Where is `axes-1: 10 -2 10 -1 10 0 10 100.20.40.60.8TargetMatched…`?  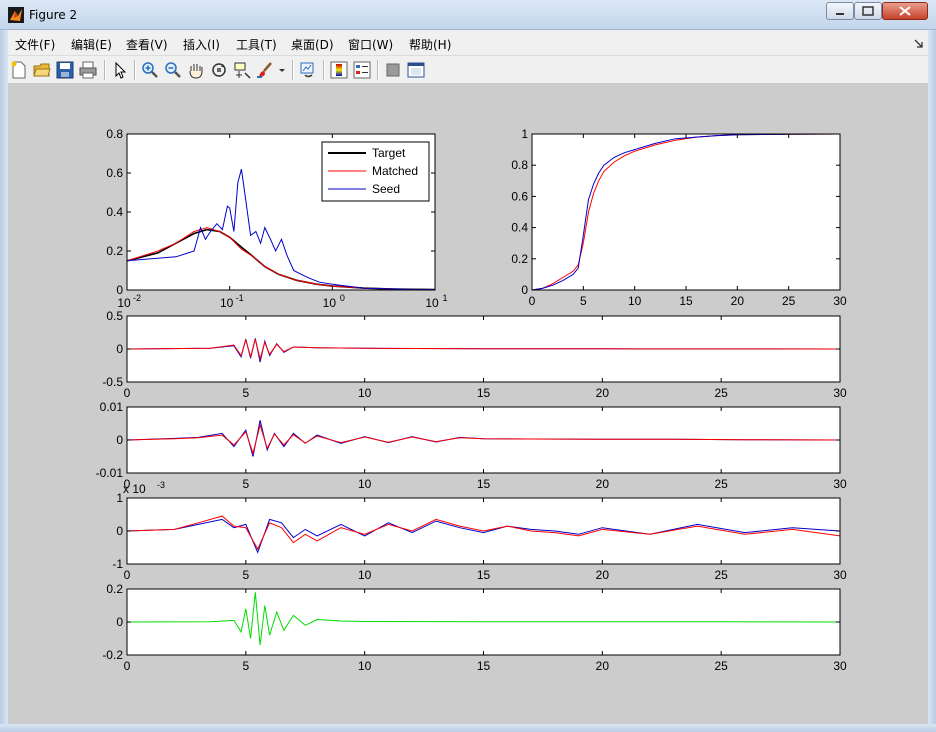
axes-1: 10 -2 10 -1 10 0 10 100.20.40.60.8TargetMatched… is located at coordinates (276, 218).